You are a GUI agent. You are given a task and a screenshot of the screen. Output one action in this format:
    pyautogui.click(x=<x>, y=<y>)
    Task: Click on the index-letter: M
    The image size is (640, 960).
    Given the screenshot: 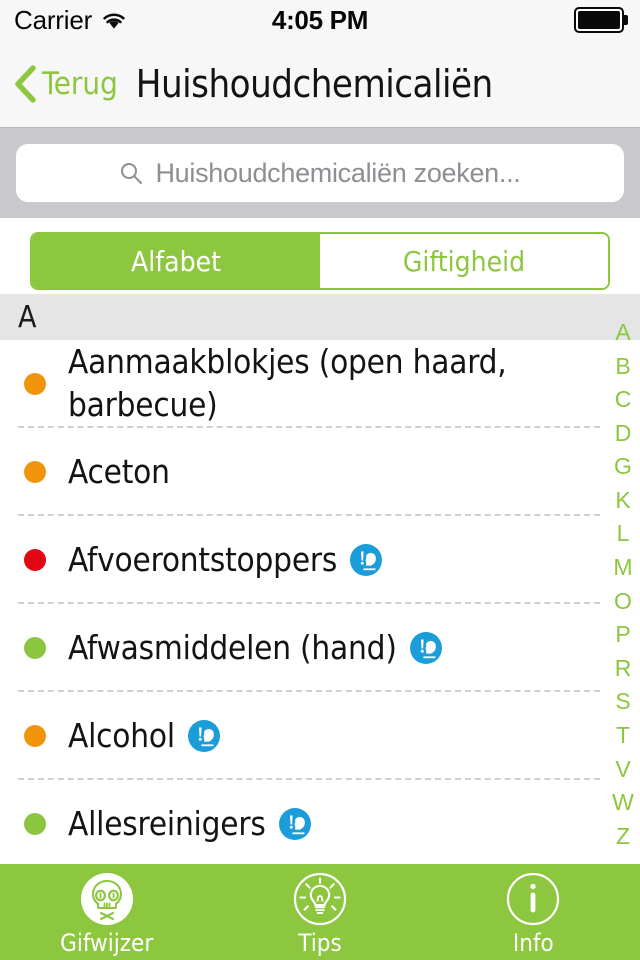 What is the action you would take?
    pyautogui.click(x=622, y=568)
    